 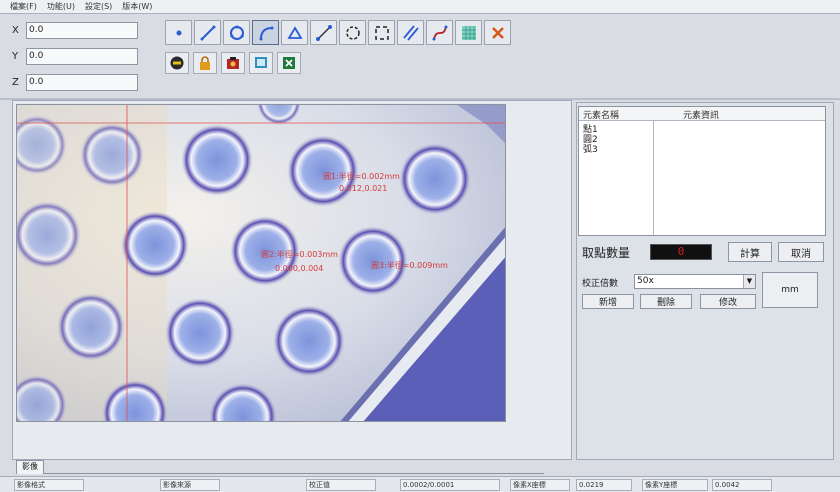 I want to click on line-tool-button, so click(x=207, y=32).